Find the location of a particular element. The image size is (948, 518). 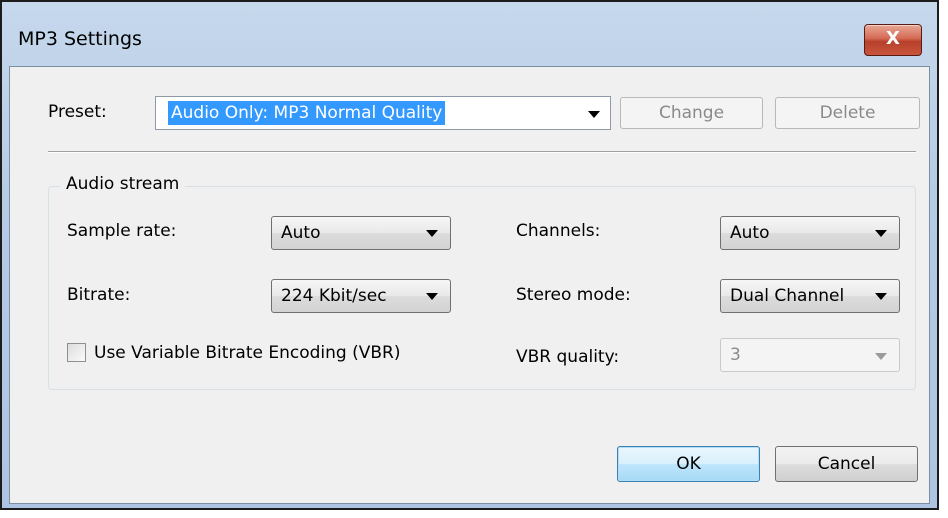

preset-value: Audio Only: MP3 Normal Quality is located at coordinates (307, 113).